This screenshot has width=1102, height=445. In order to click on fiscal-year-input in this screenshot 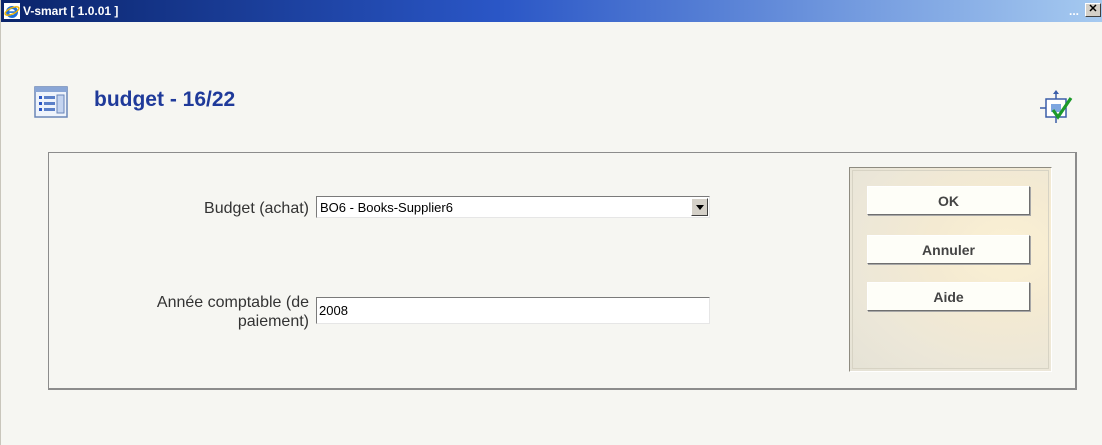, I will do `click(513, 310)`.